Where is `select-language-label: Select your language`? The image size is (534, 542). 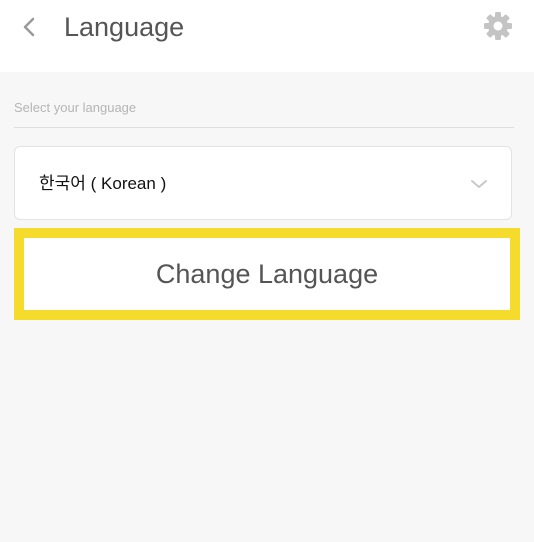
select-language-label: Select your language is located at coordinates (75, 107).